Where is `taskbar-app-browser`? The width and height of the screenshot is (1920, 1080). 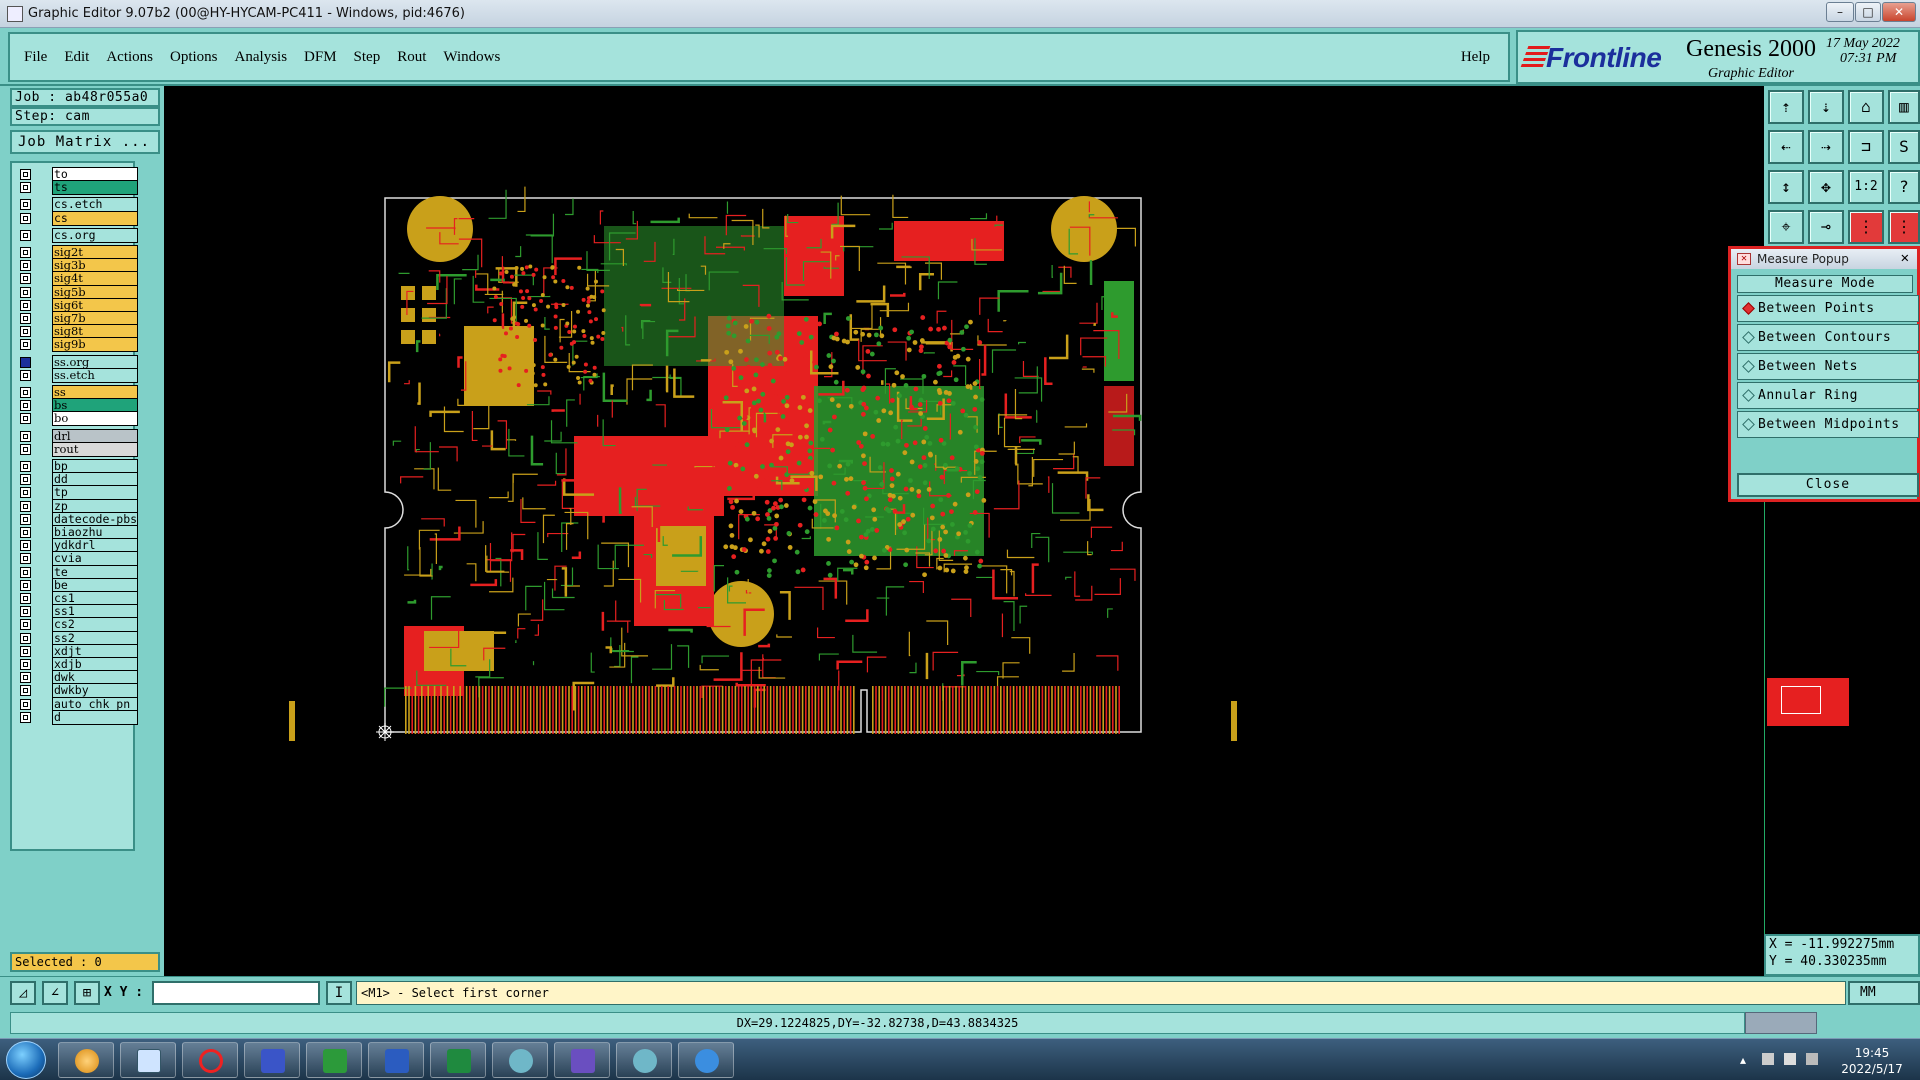 taskbar-app-browser is located at coordinates (706, 1060).